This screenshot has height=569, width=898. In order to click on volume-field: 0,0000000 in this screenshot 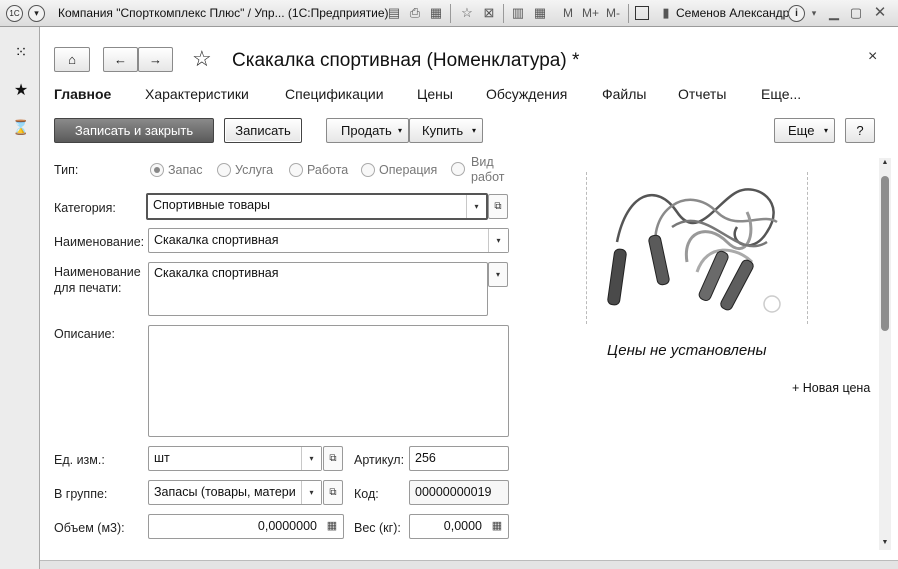, I will do `click(246, 526)`.